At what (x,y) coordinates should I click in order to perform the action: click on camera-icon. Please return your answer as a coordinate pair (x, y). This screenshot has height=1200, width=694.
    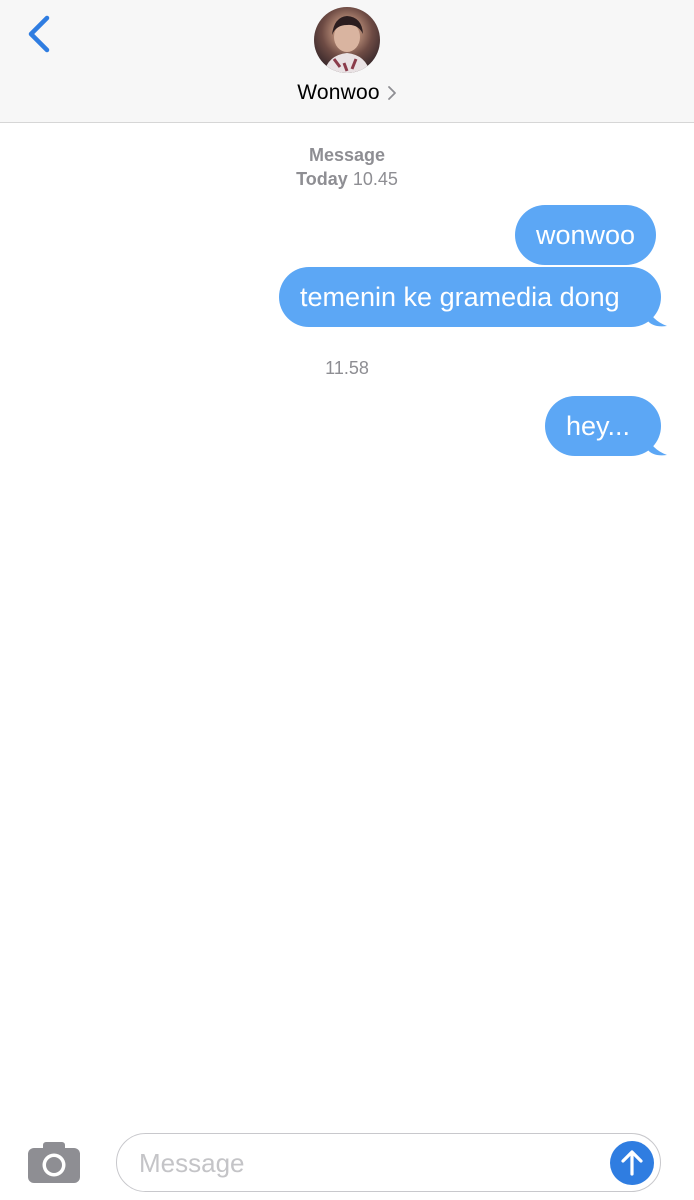
    Looking at the image, I should click on (54, 1162).